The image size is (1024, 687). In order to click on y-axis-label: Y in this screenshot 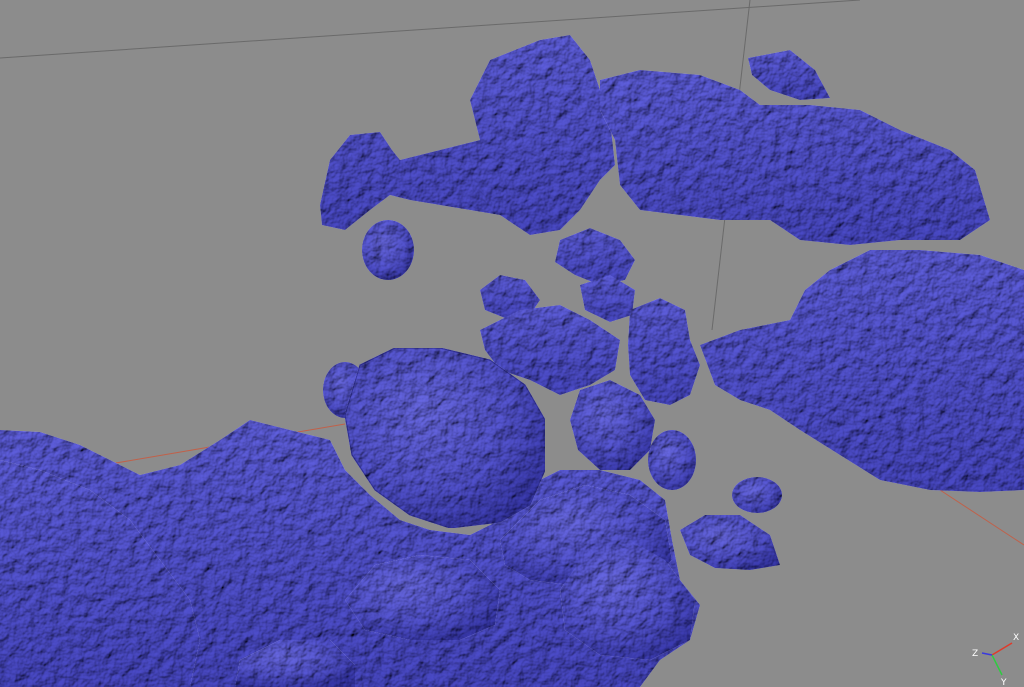, I will do `click(1003, 682)`.